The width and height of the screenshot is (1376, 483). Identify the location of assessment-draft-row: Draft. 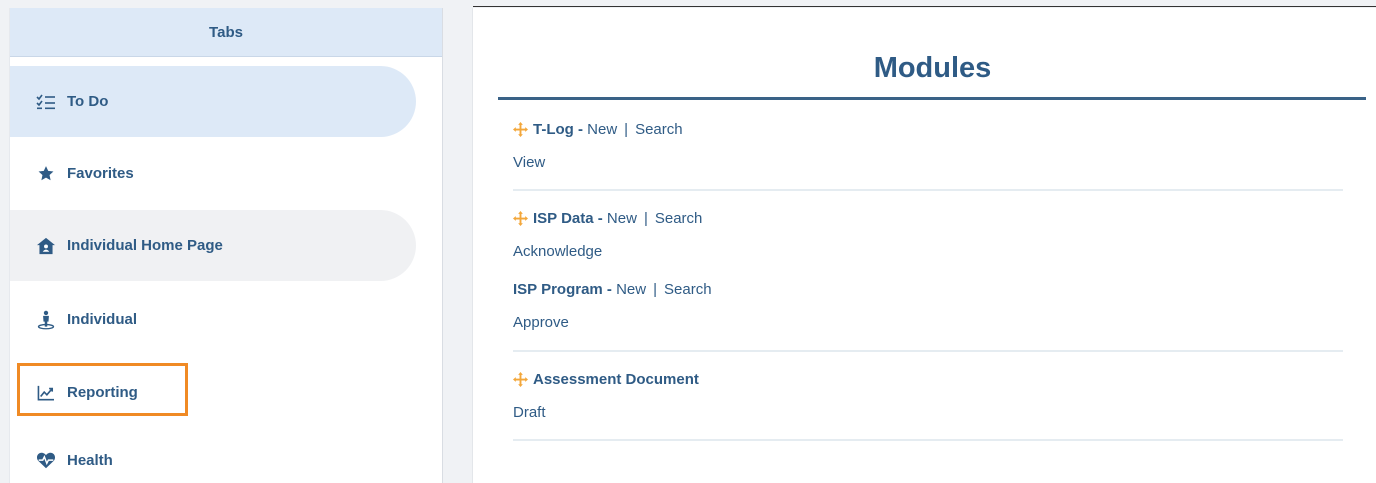
(529, 412).